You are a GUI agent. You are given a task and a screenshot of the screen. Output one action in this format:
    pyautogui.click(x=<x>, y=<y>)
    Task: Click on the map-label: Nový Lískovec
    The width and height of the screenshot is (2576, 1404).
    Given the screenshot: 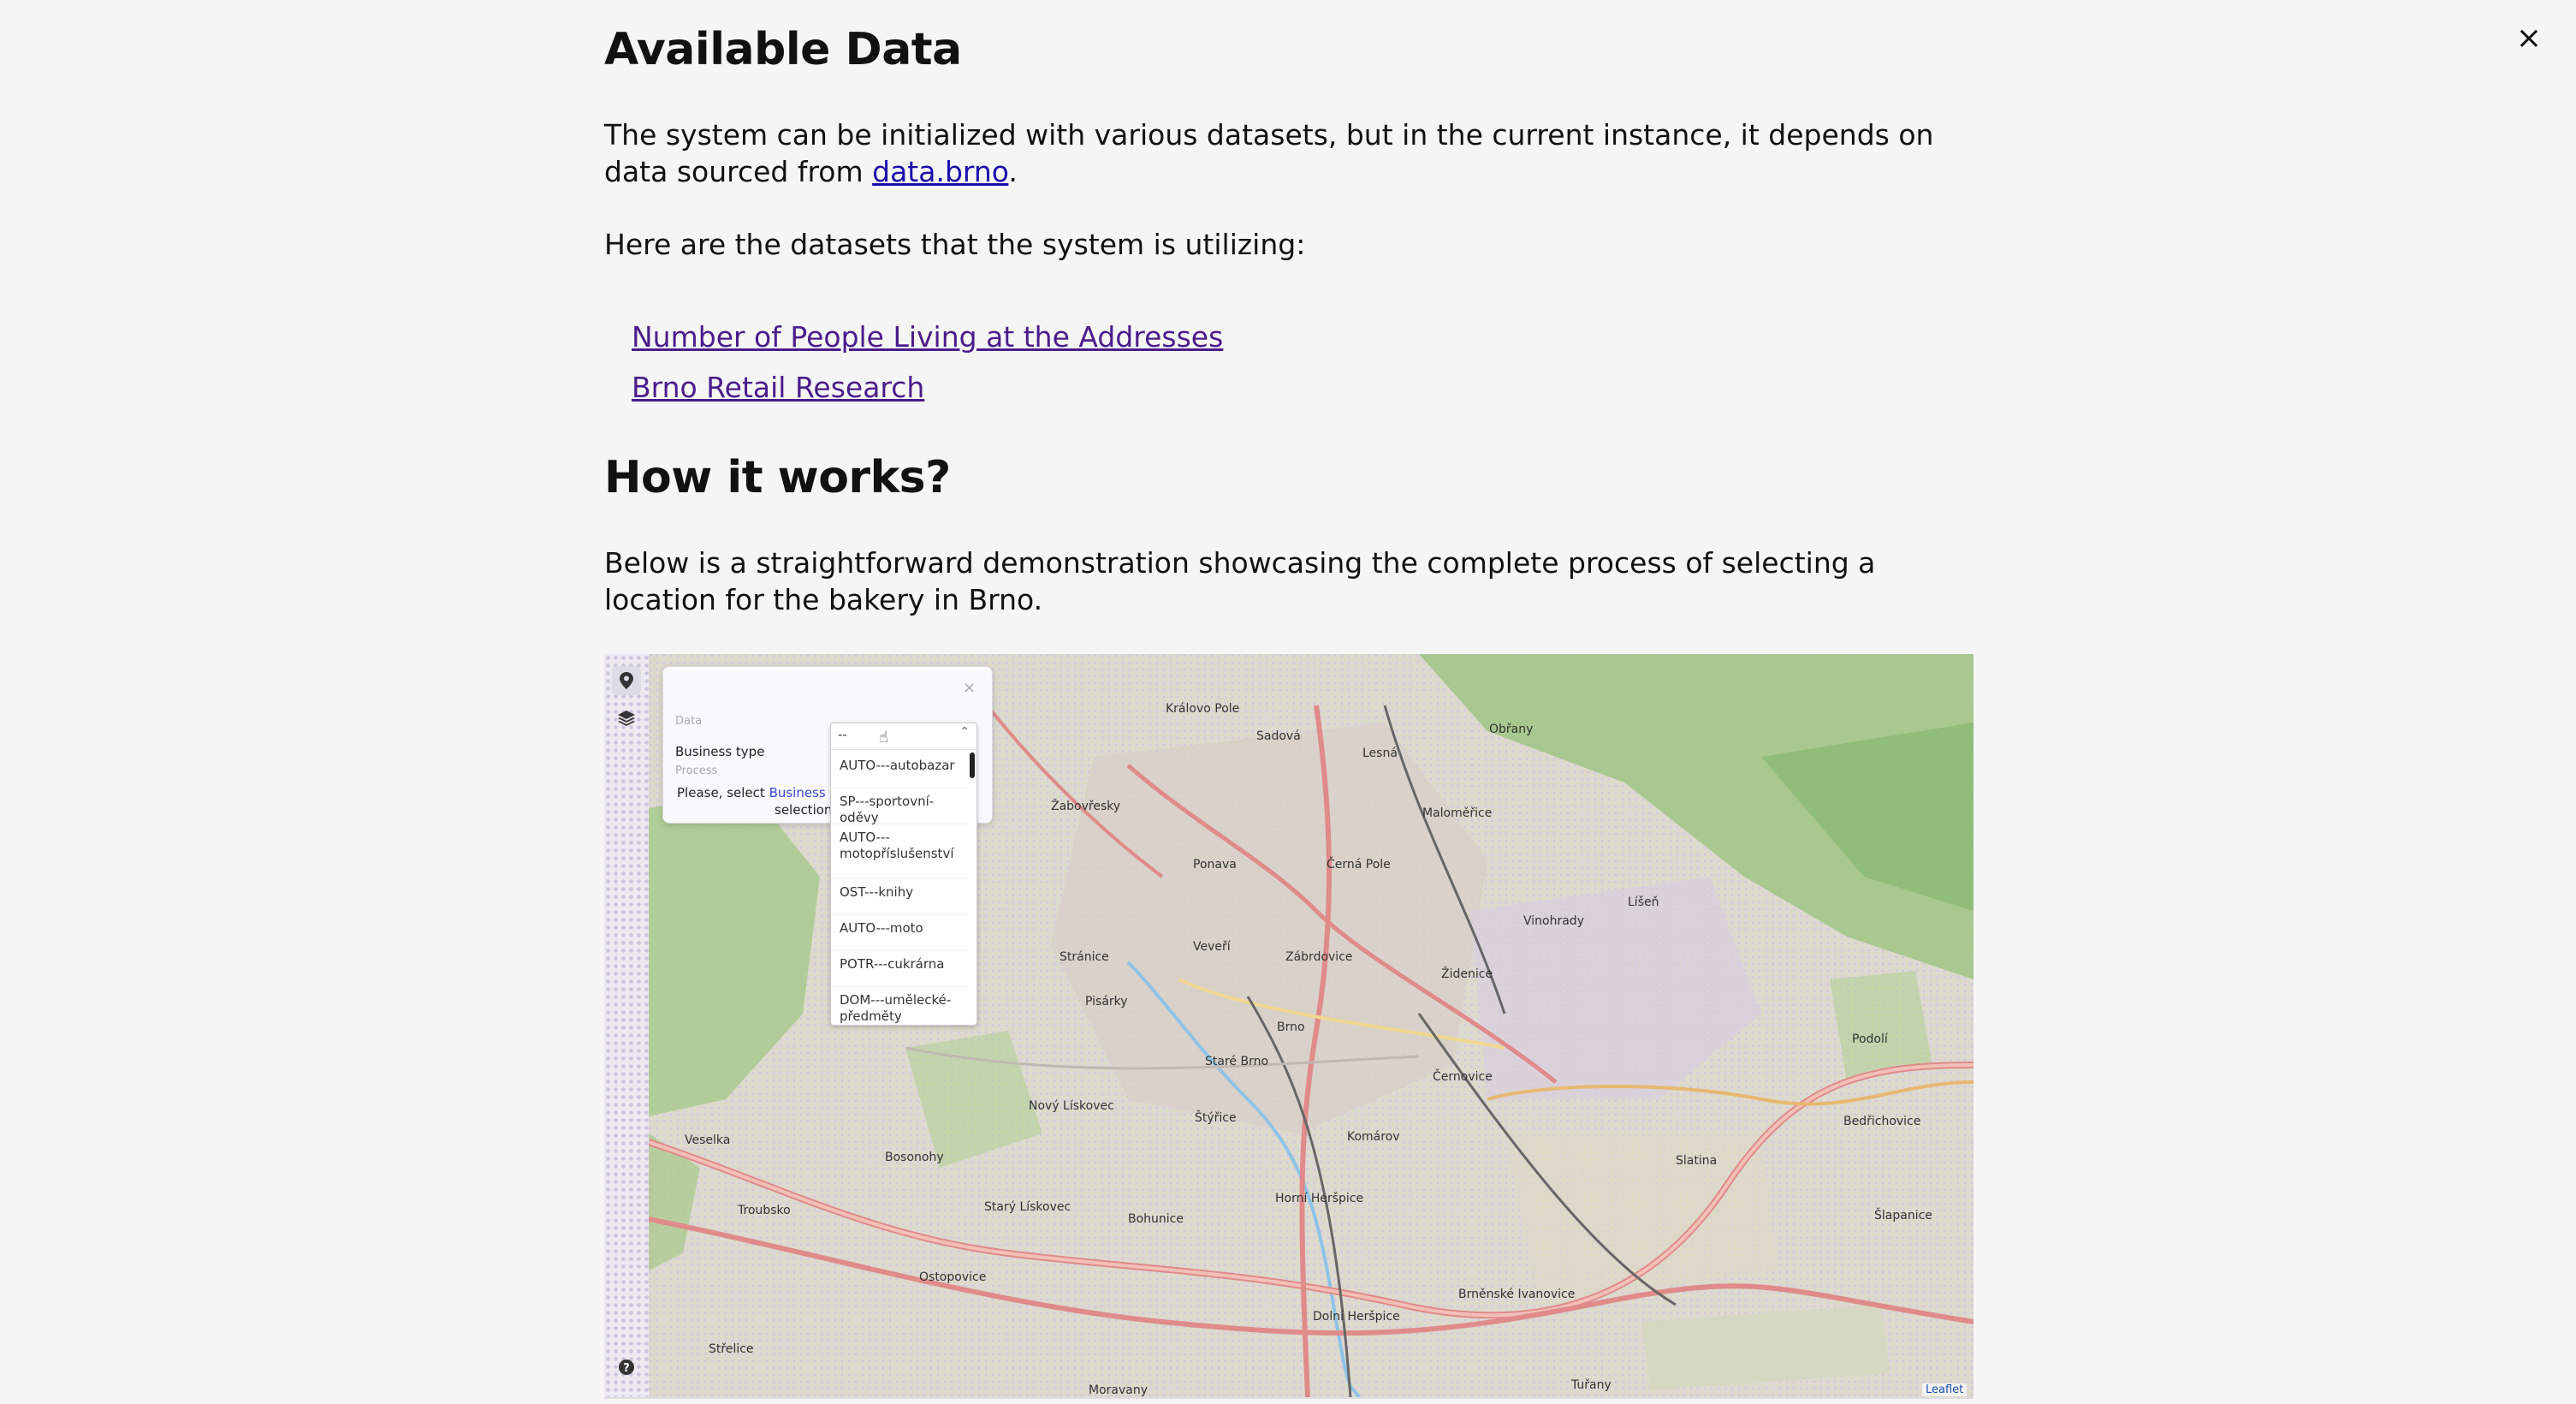 What is the action you would take?
    pyautogui.click(x=1071, y=1106)
    